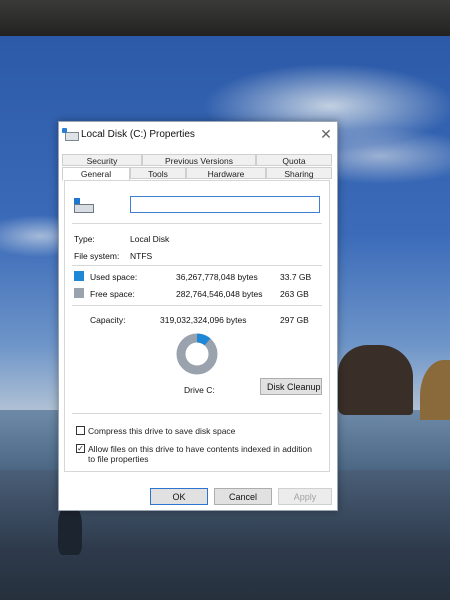  Describe the element at coordinates (291, 386) in the screenshot. I see `disk-cleanup-button: Disk Cleanup` at that location.